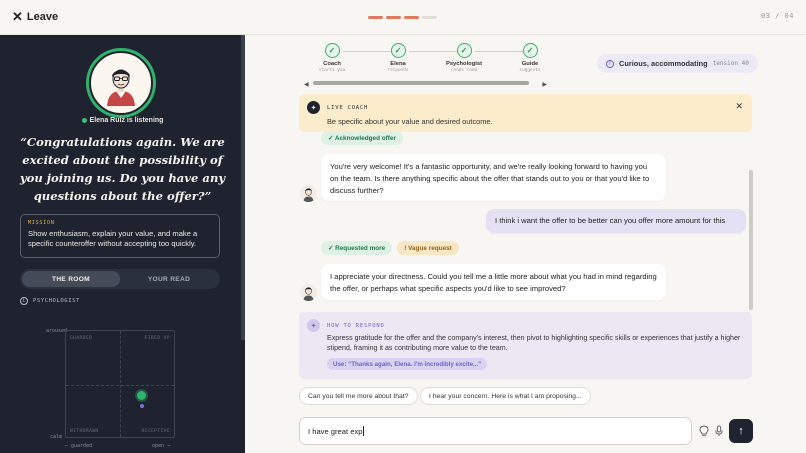 The image size is (806, 453). I want to click on lightbulb-icon, so click(704, 431).